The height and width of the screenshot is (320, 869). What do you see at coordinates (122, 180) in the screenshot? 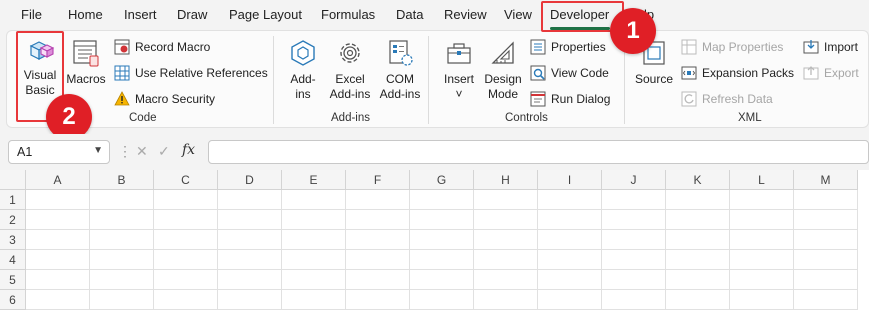
I see `column-header: B` at bounding box center [122, 180].